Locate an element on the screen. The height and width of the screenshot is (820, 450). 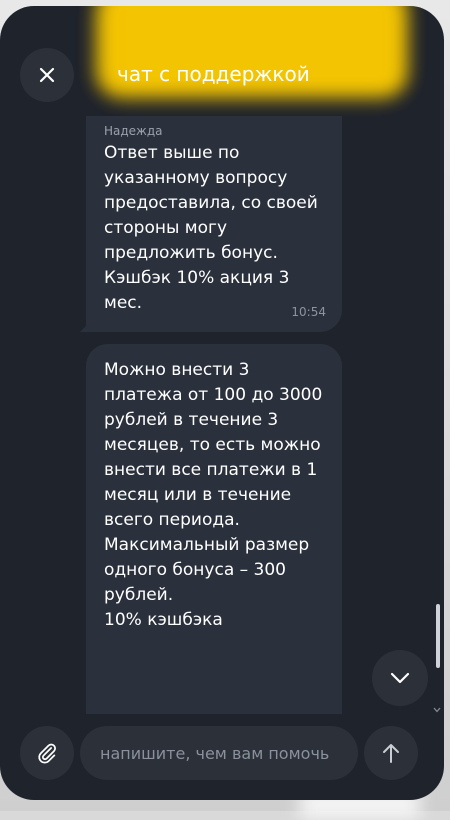
close-button is located at coordinates (47, 75).